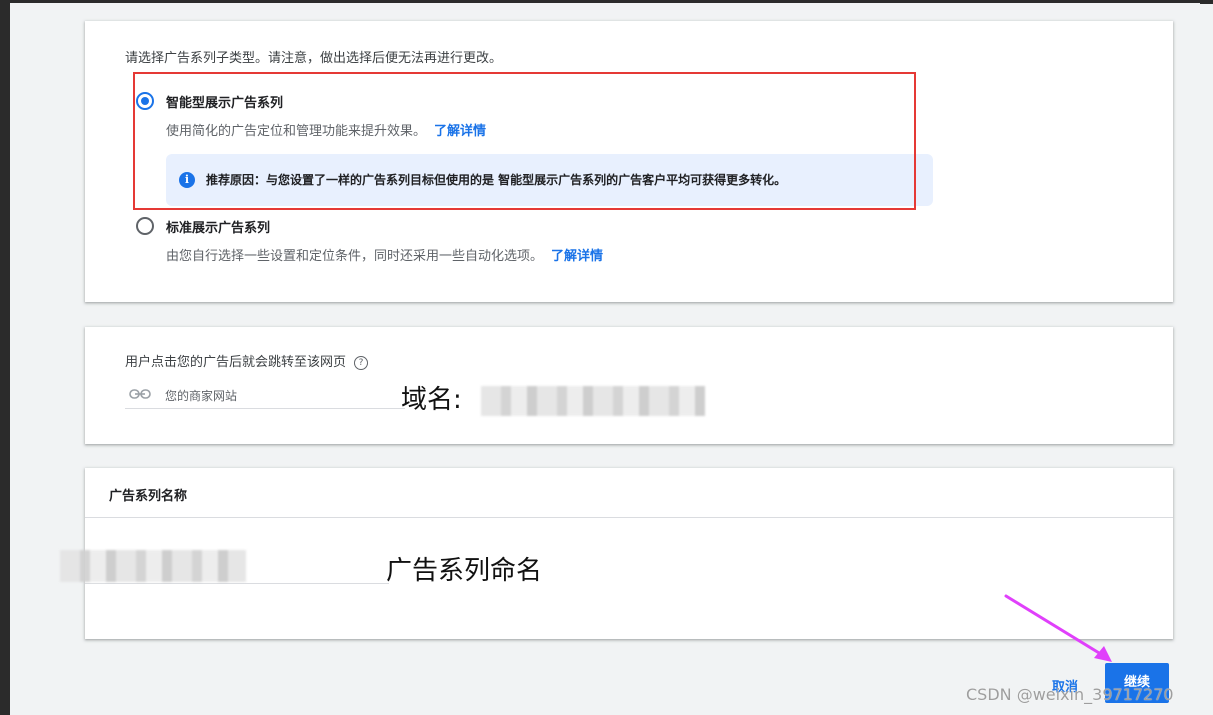  I want to click on window-edge-left, so click(5, 357).